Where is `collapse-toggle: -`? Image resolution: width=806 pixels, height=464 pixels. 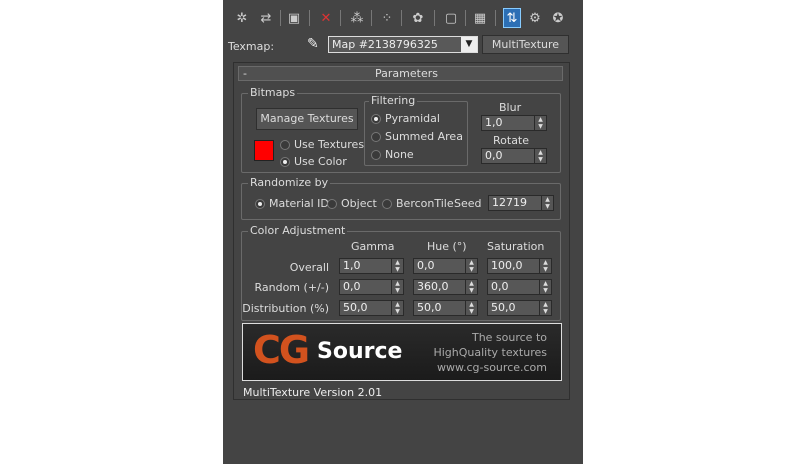 collapse-toggle: - is located at coordinates (245, 73).